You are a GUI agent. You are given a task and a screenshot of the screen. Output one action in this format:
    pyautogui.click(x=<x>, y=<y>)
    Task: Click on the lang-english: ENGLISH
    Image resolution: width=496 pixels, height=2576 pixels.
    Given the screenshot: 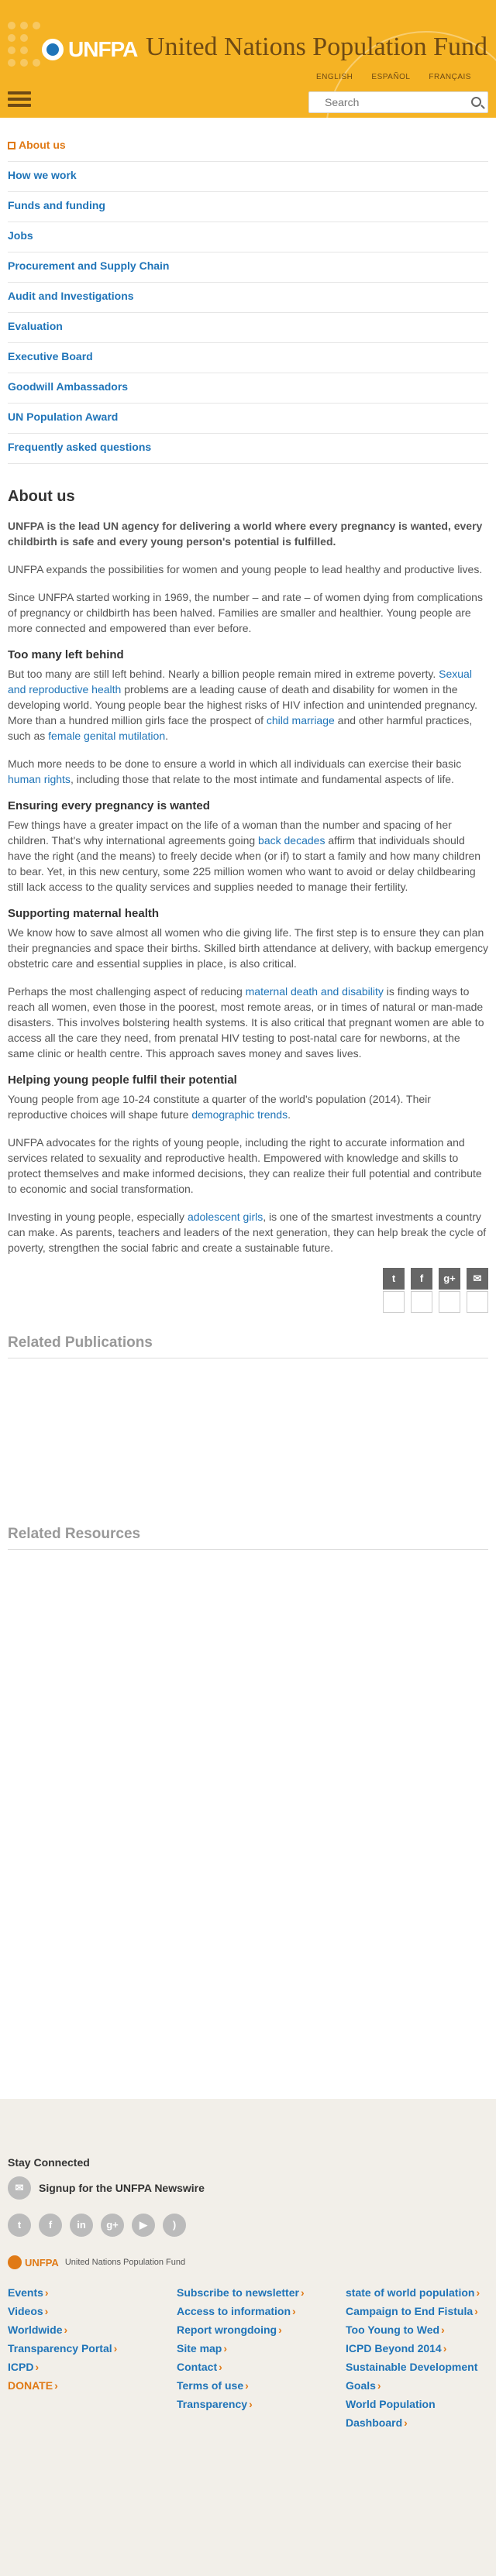 What is the action you would take?
    pyautogui.click(x=334, y=77)
    